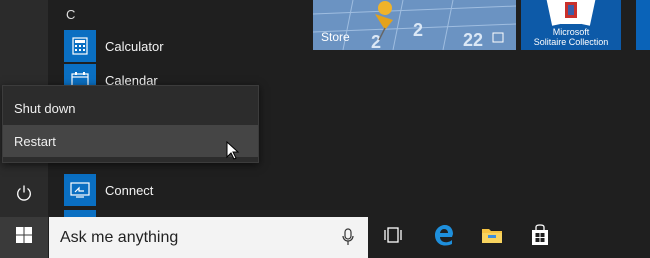 Image resolution: width=650 pixels, height=258 pixels. I want to click on power-options-menu: Shut down Restart, so click(130, 124).